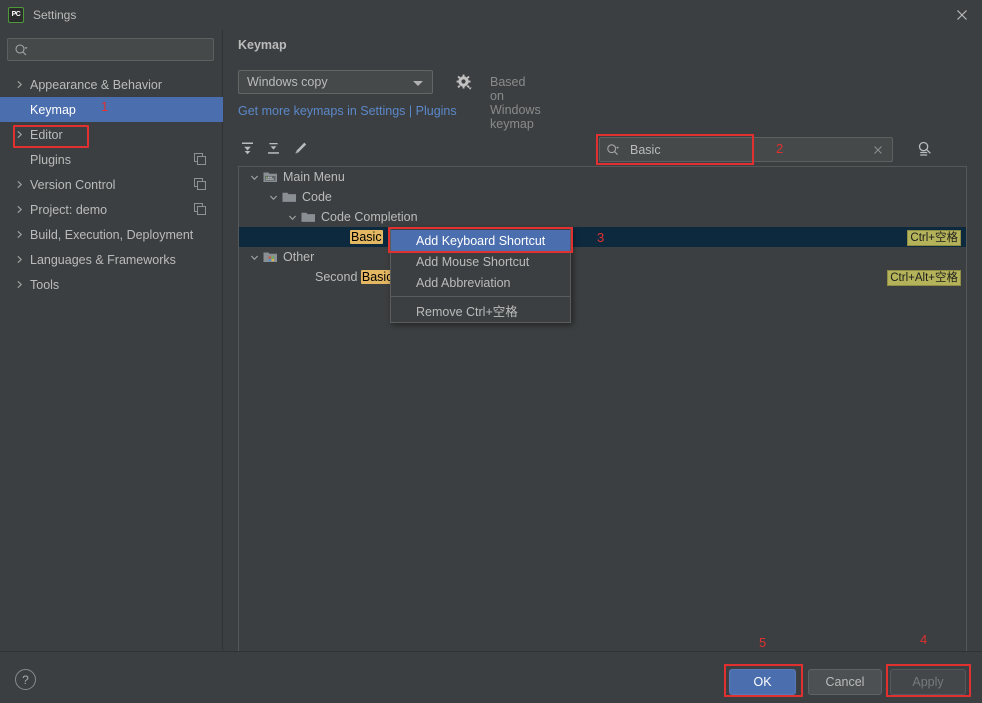 The image size is (982, 703). What do you see at coordinates (463, 282) in the screenshot?
I see `context-menu-item-label: Add Abbreviation` at bounding box center [463, 282].